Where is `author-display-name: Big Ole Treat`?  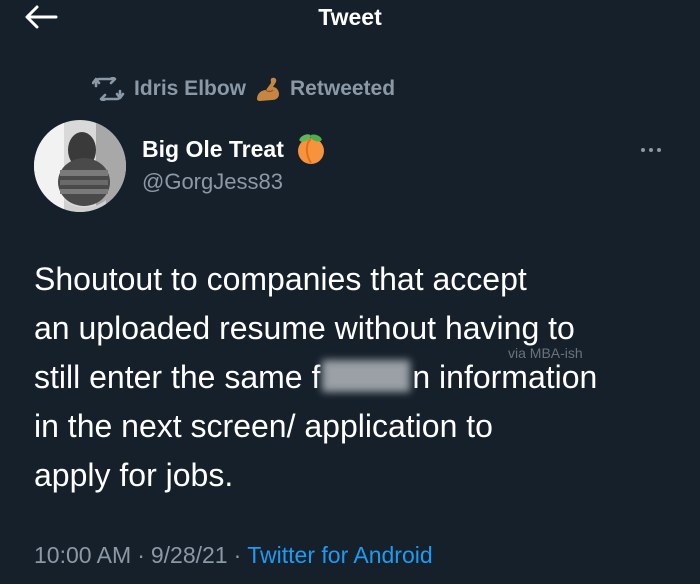
author-display-name: Big Ole Treat is located at coordinates (213, 149).